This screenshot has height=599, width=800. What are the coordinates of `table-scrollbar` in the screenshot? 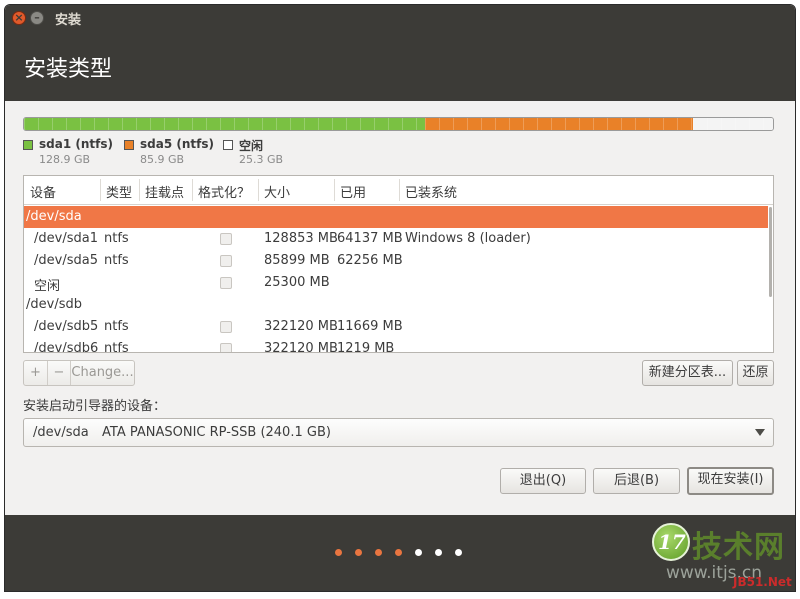 It's located at (770, 278).